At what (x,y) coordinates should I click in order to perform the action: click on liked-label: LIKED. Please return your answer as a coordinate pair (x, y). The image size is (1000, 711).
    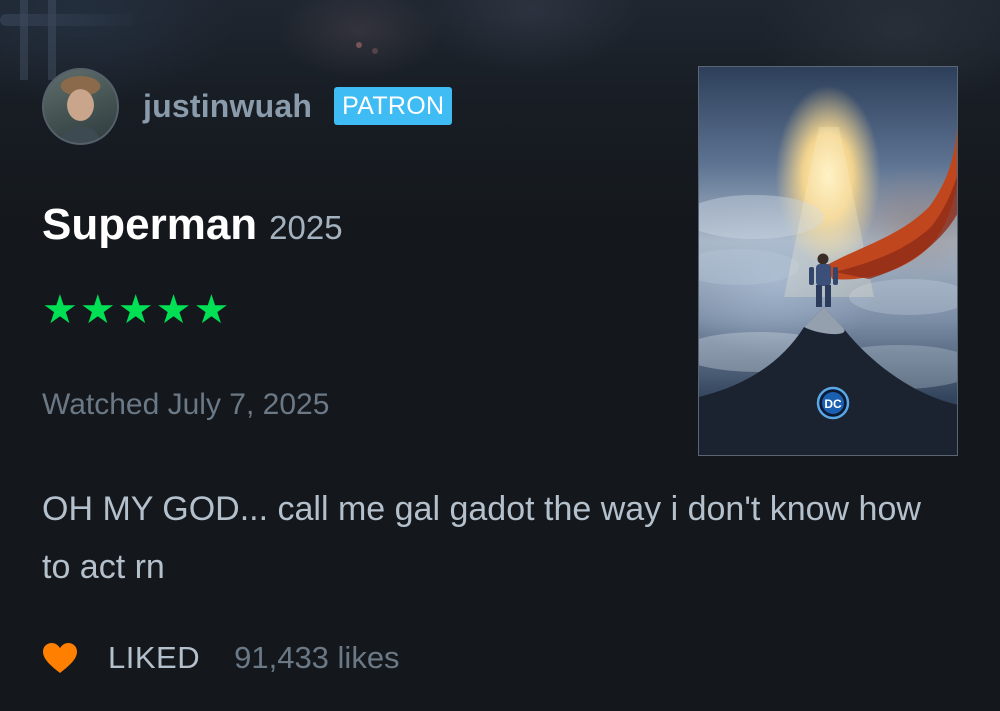
    Looking at the image, I should click on (154, 657).